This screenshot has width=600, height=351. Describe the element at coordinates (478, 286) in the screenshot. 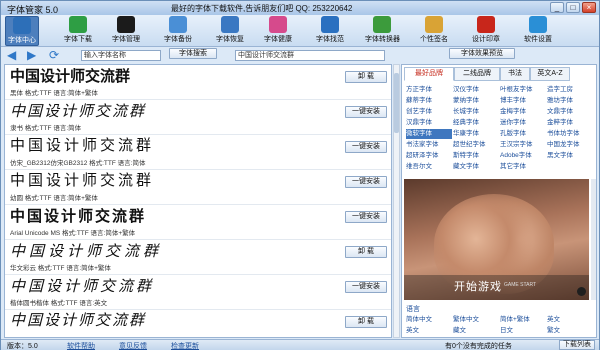

I see `ad-cta-text: 开始游戏` at that location.